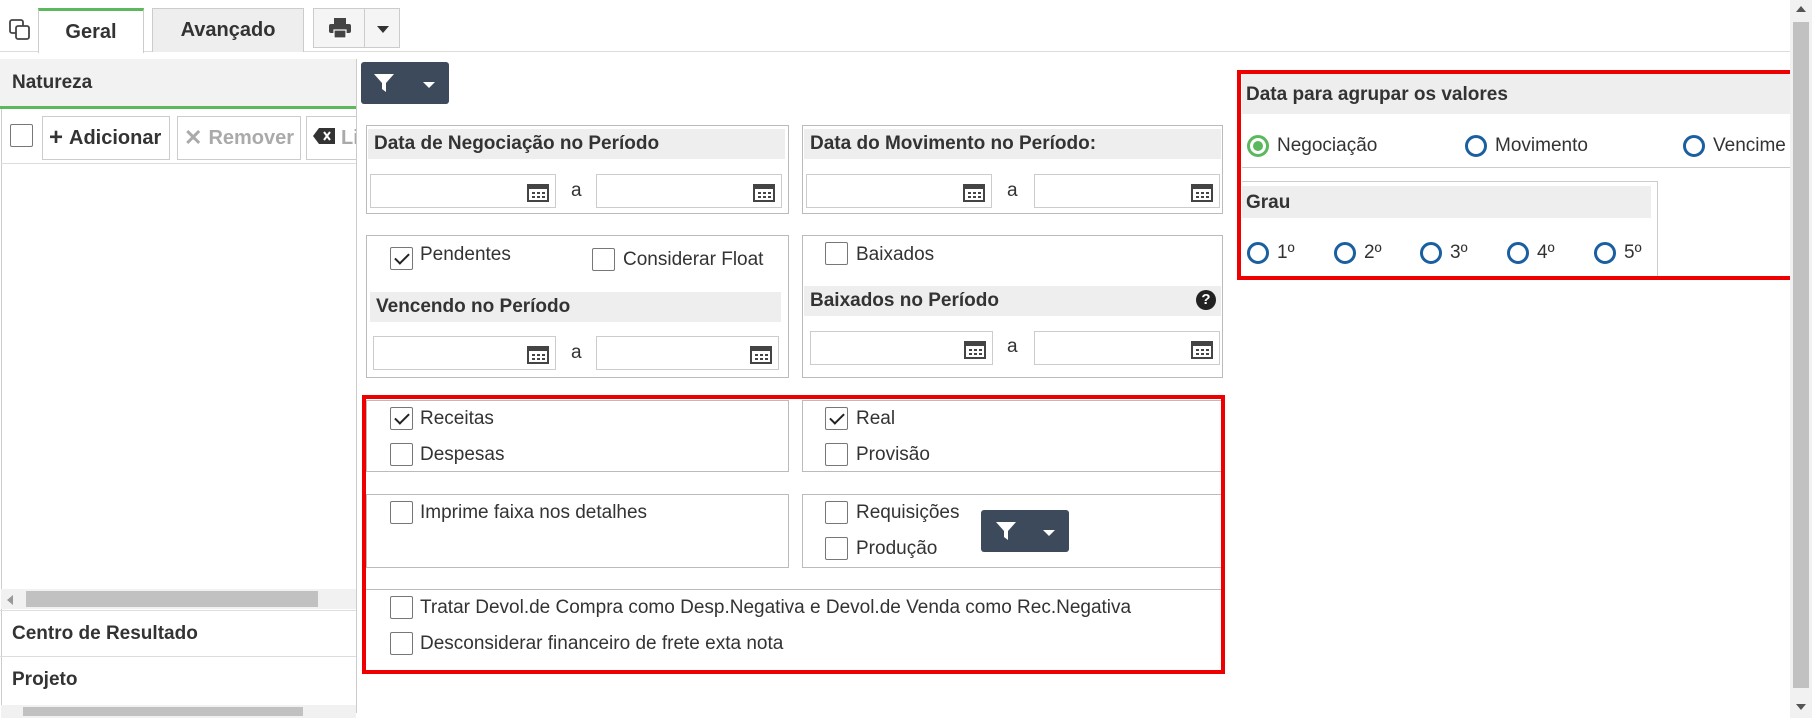  What do you see at coordinates (576, 190) in the screenshot?
I see `negociacao-separator: a` at bounding box center [576, 190].